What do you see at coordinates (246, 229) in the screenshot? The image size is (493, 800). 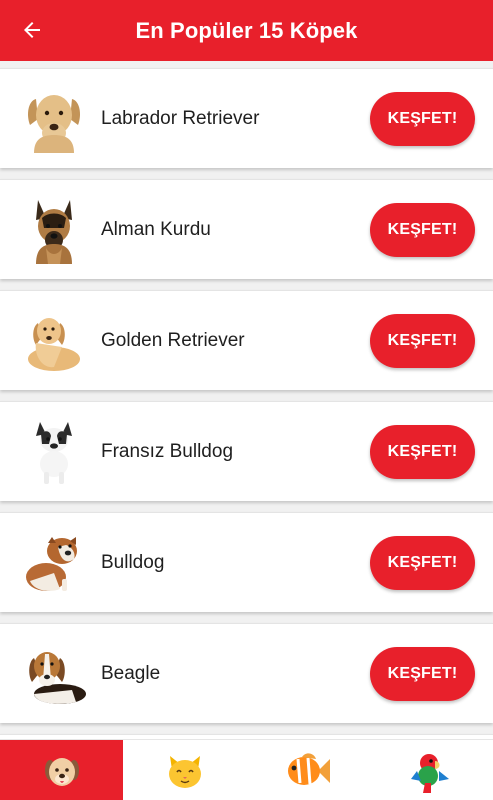 I see `list-item: Alman Kurdu KEŞFET!` at bounding box center [246, 229].